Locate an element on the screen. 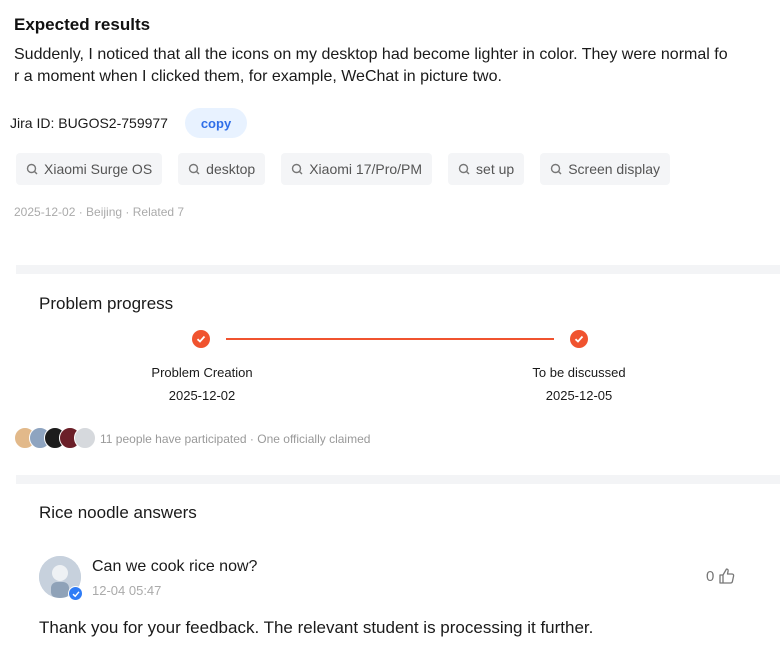 The width and height of the screenshot is (780, 658). copy-button: copy is located at coordinates (216, 123).